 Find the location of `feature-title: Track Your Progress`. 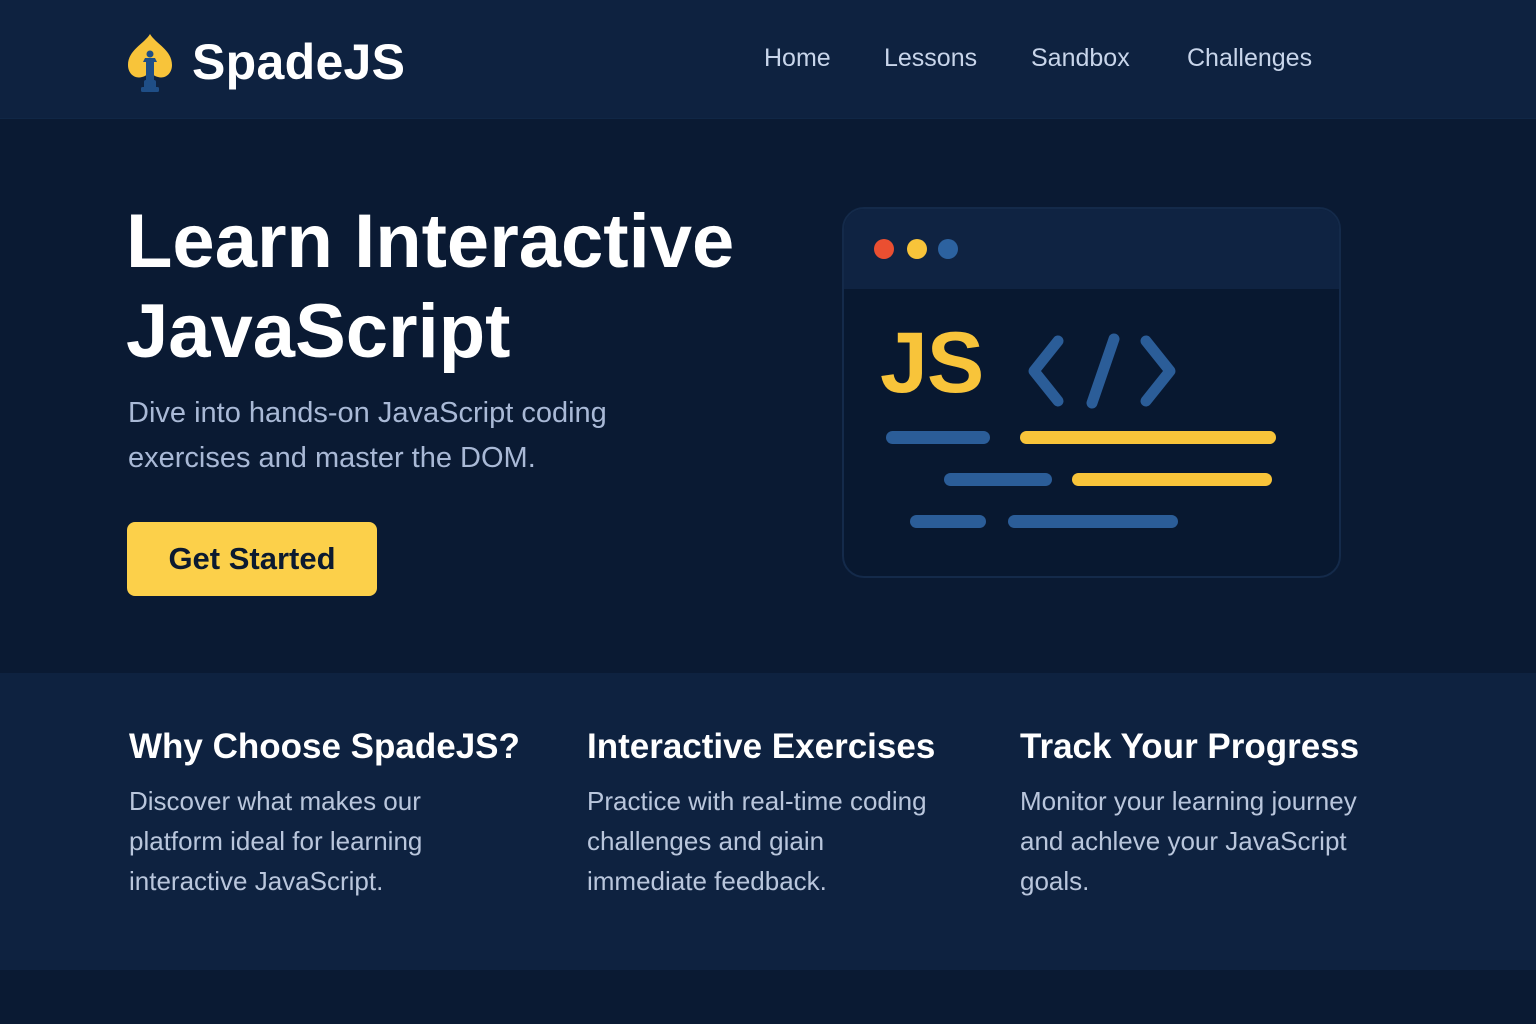

feature-title: Track Your Progress is located at coordinates (1190, 746).